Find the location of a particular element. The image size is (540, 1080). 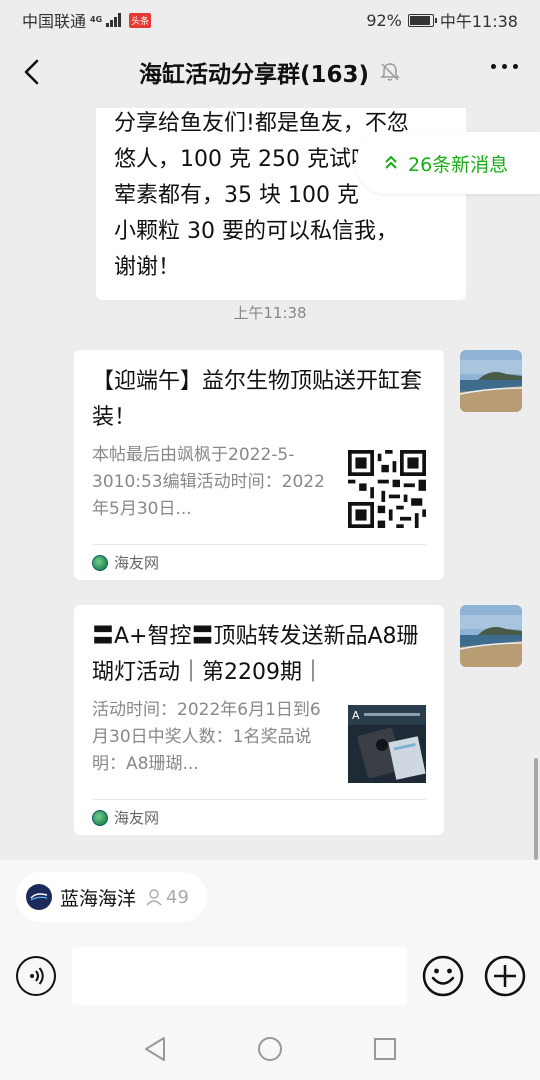

emoji-icon is located at coordinates (443, 976).